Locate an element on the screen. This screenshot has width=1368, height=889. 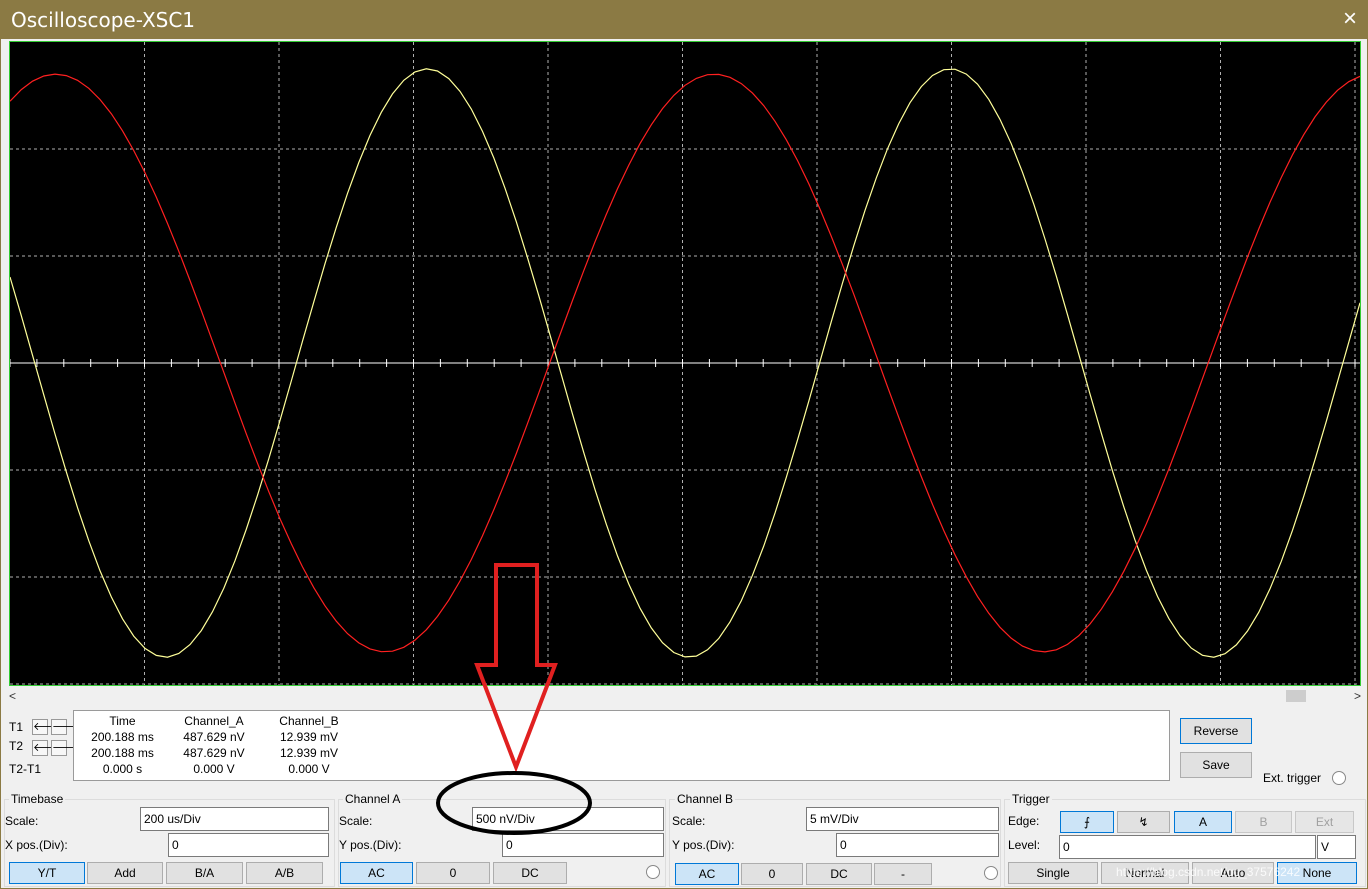
channel-b-zero-button: 0 is located at coordinates (772, 874).